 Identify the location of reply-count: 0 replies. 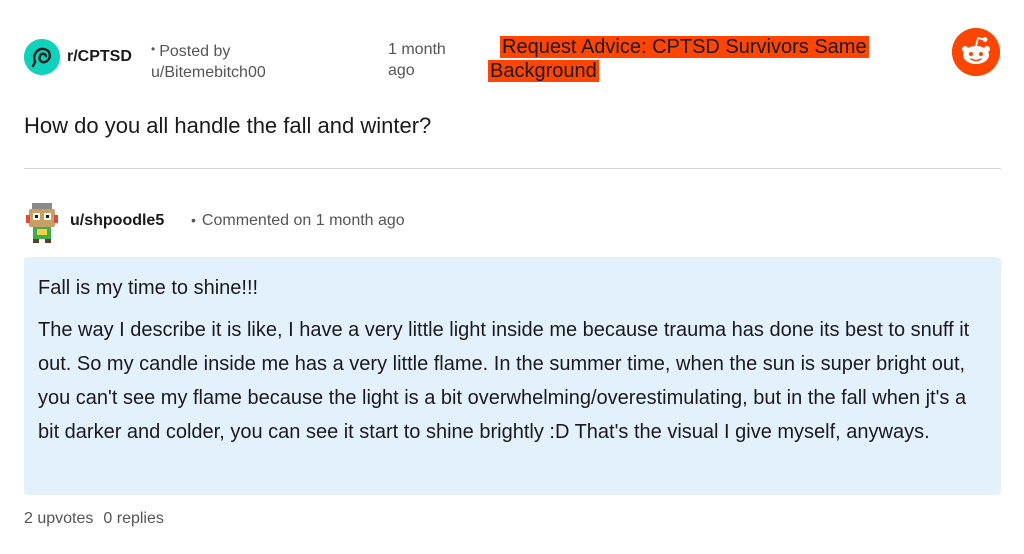
(133, 518).